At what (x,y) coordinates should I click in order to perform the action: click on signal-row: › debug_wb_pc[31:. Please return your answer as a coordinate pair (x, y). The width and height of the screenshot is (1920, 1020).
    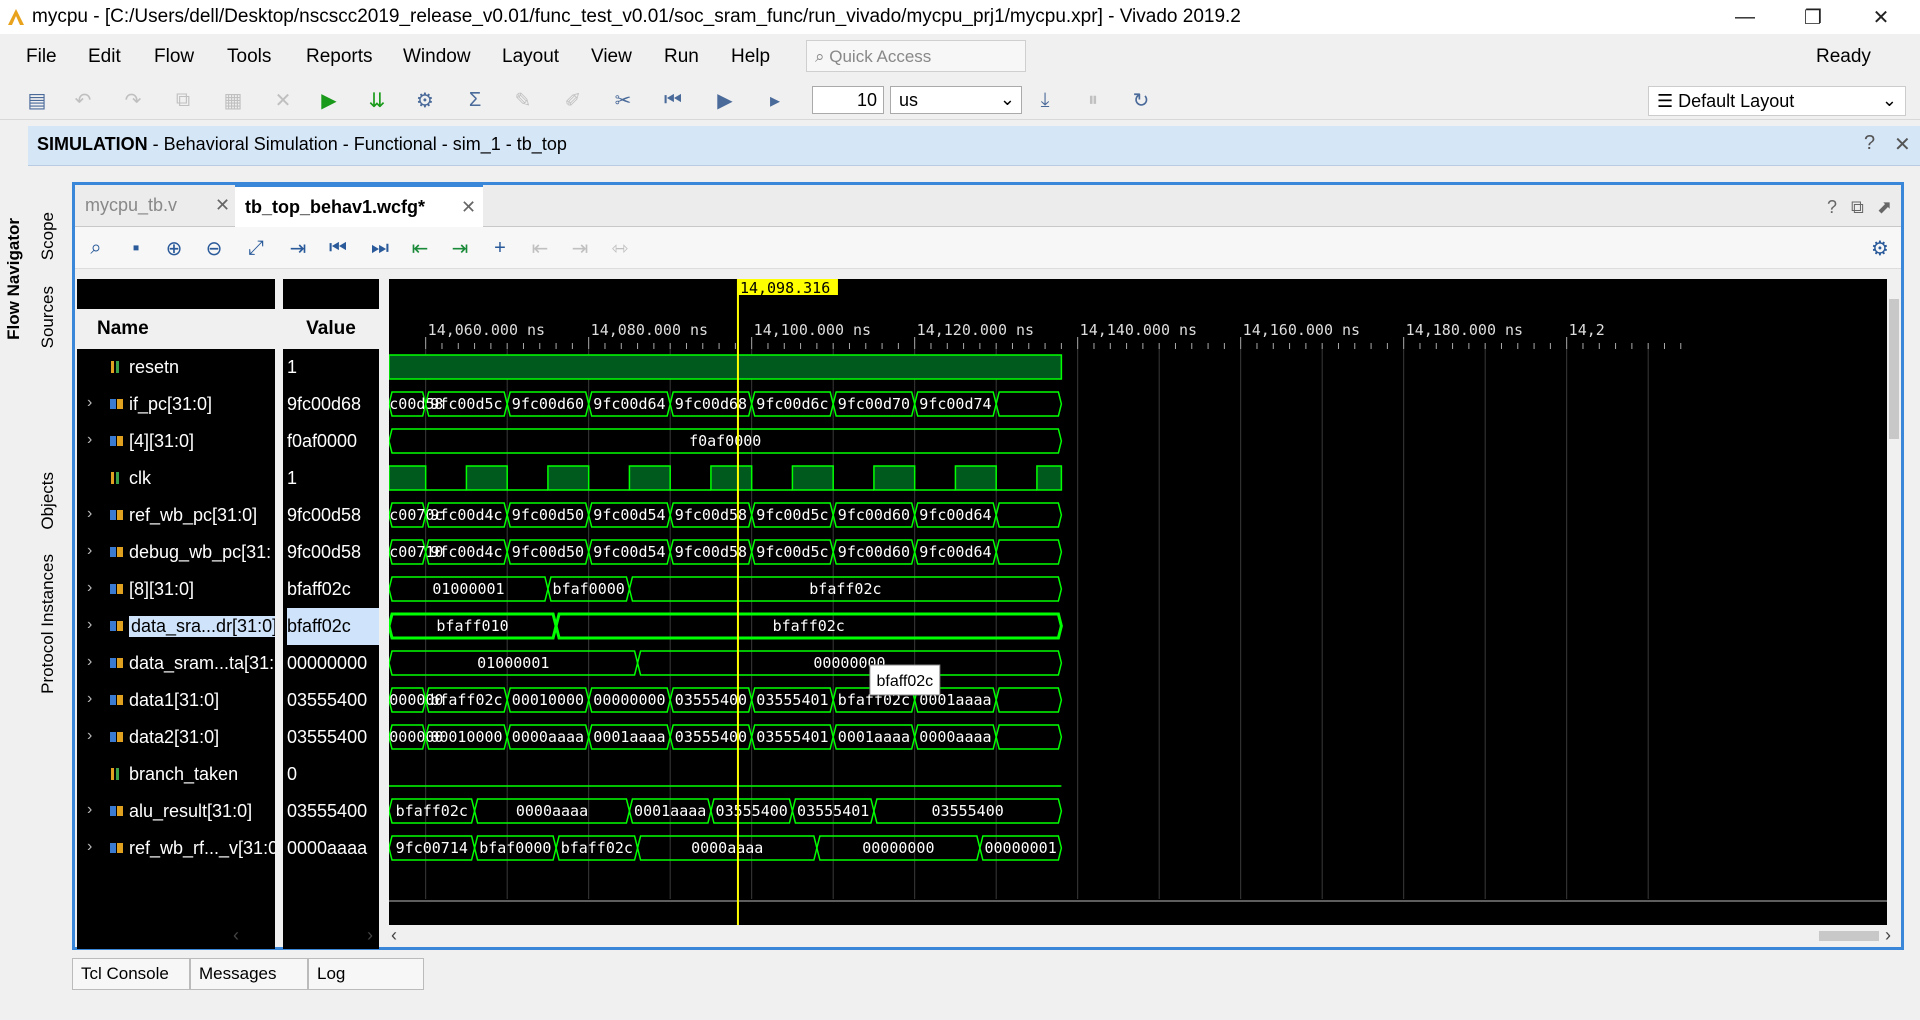
    Looking at the image, I should click on (176, 552).